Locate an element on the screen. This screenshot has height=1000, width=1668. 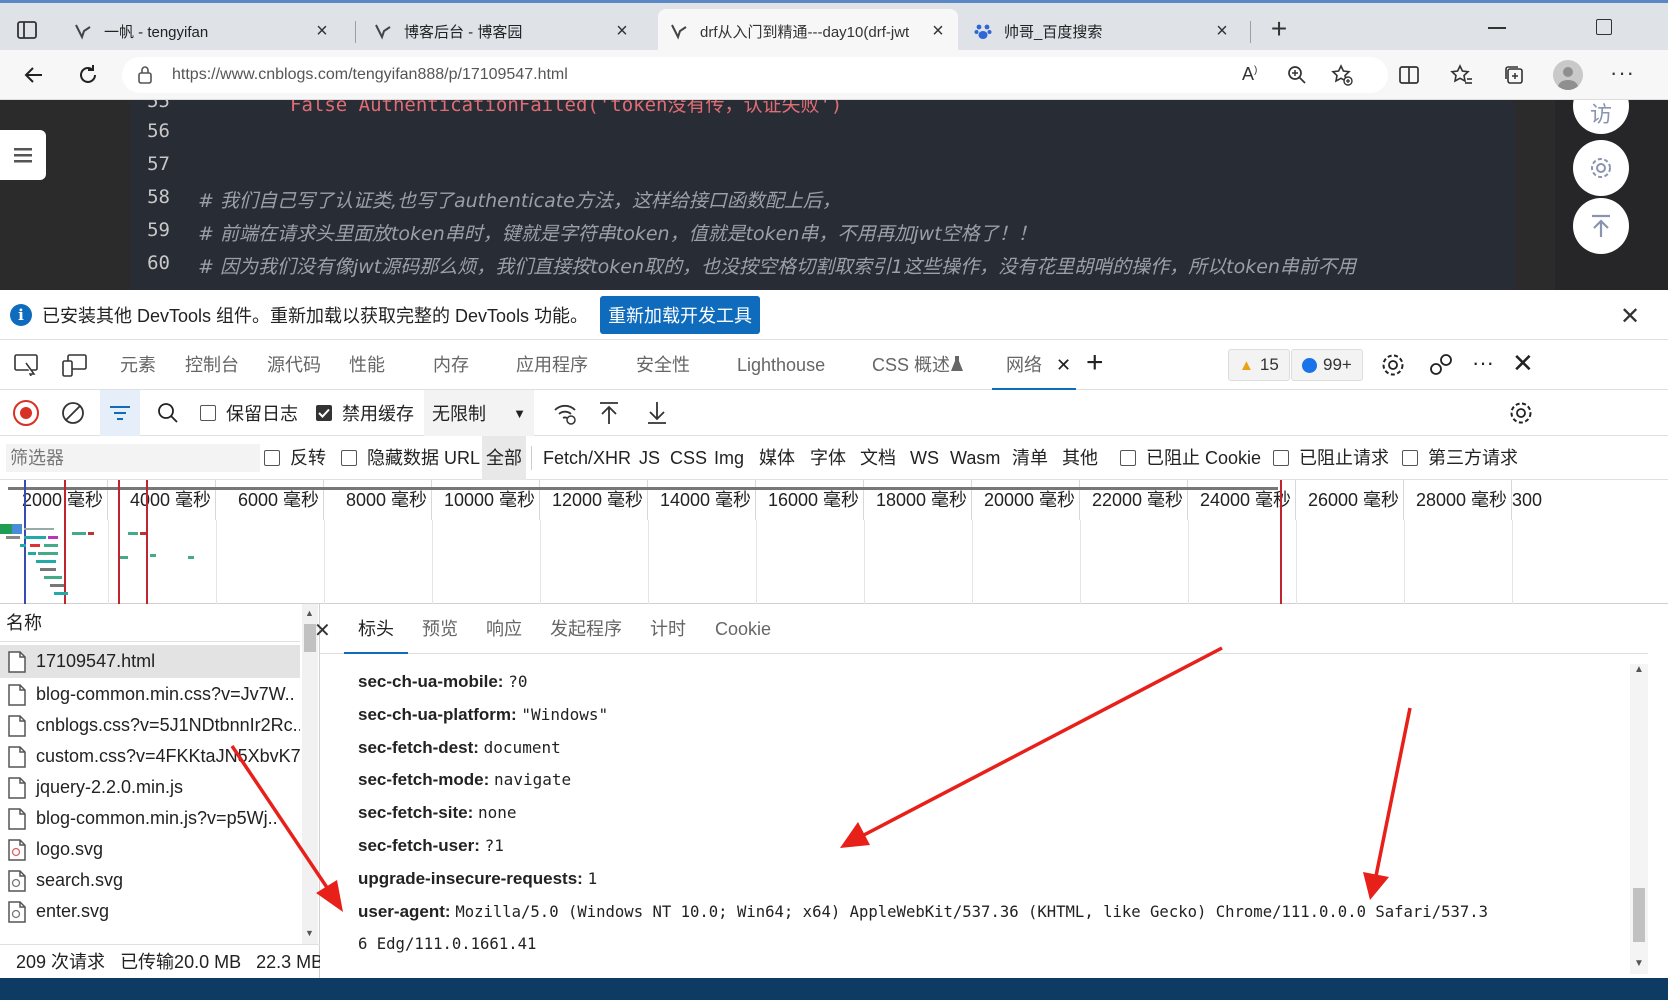
read-aloud-icon: A) is located at coordinates (1249, 74).